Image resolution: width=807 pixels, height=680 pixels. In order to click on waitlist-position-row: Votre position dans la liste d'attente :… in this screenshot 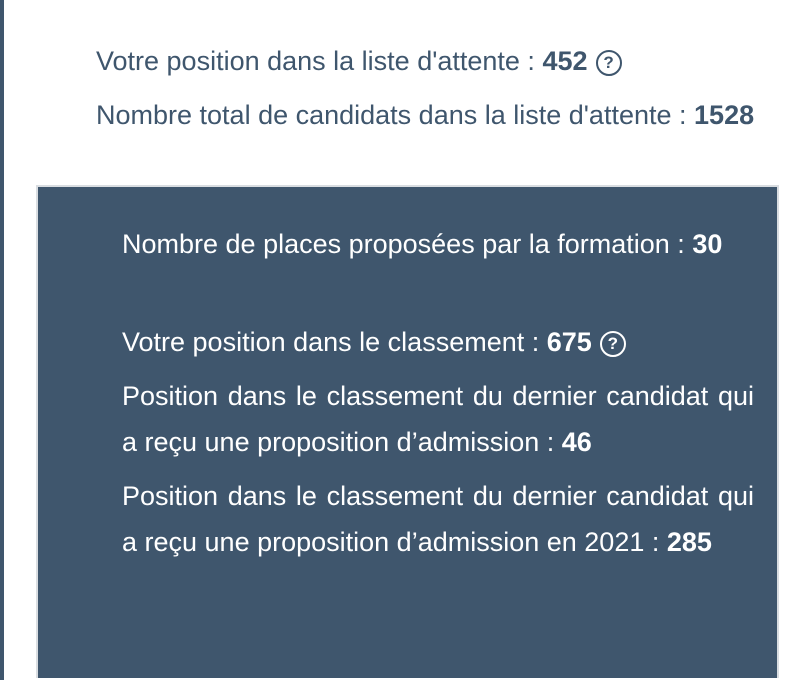, I will do `click(437, 61)`.